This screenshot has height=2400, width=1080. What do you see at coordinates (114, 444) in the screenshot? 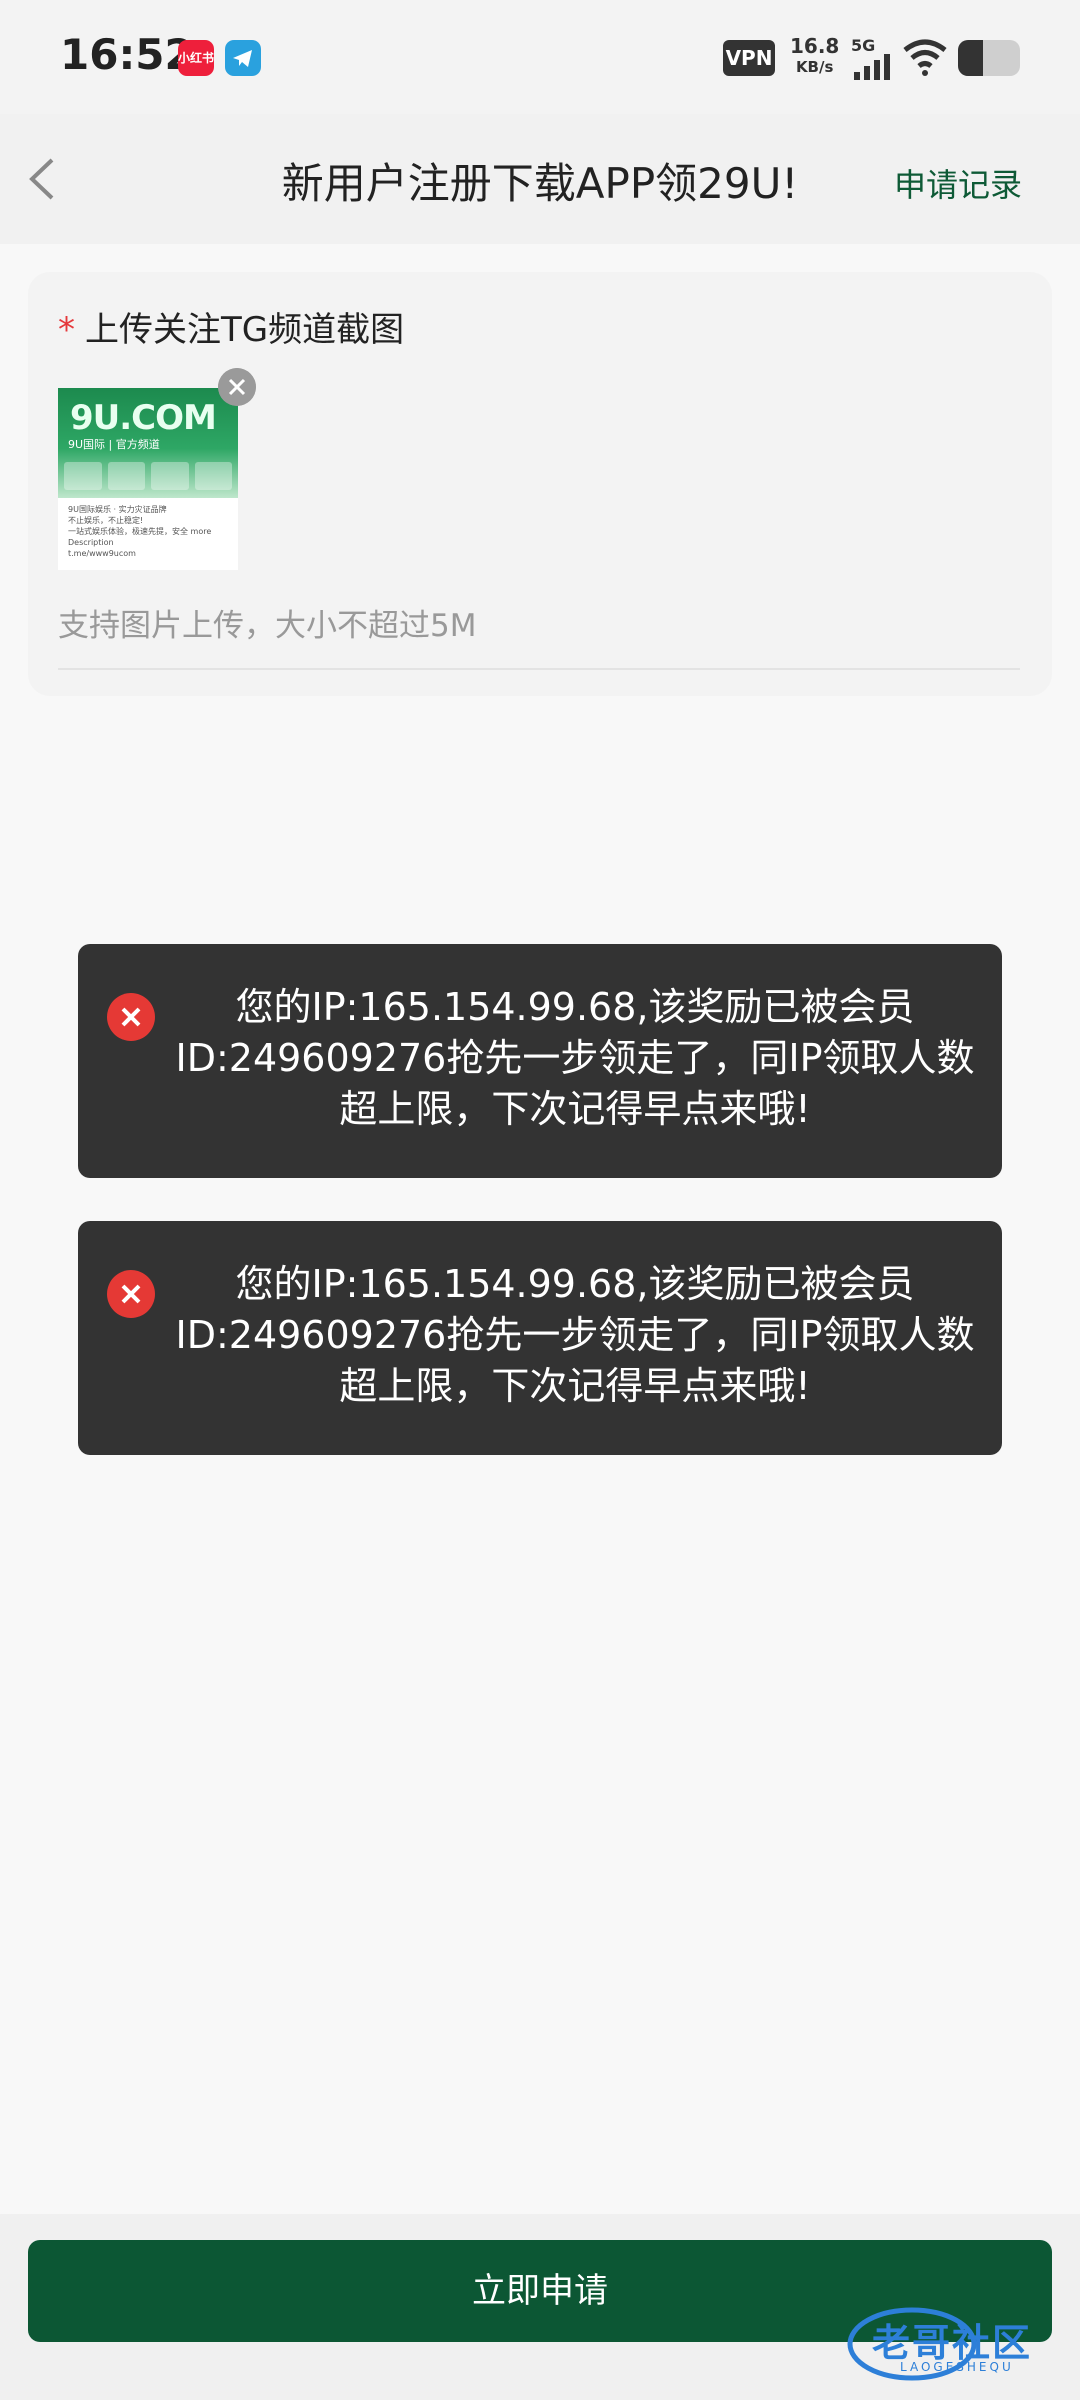
I see `thumbnail-subtitle: 9U国际 | 官方频道` at bounding box center [114, 444].